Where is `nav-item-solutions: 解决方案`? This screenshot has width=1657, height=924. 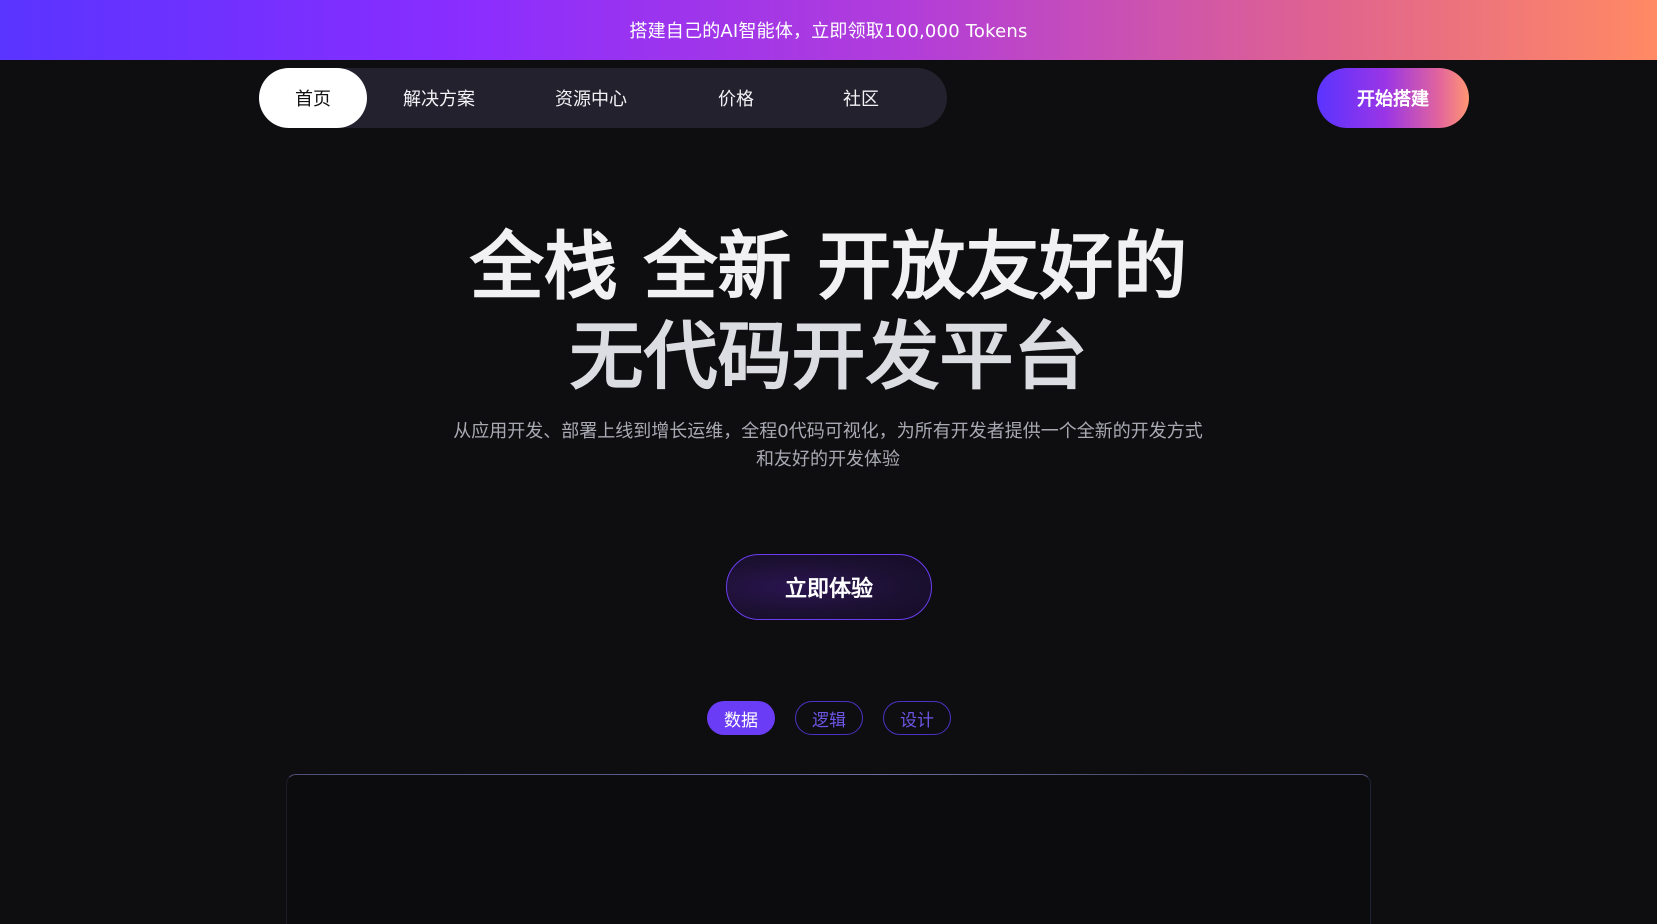
nav-item-solutions: 解决方案 is located at coordinates (439, 98).